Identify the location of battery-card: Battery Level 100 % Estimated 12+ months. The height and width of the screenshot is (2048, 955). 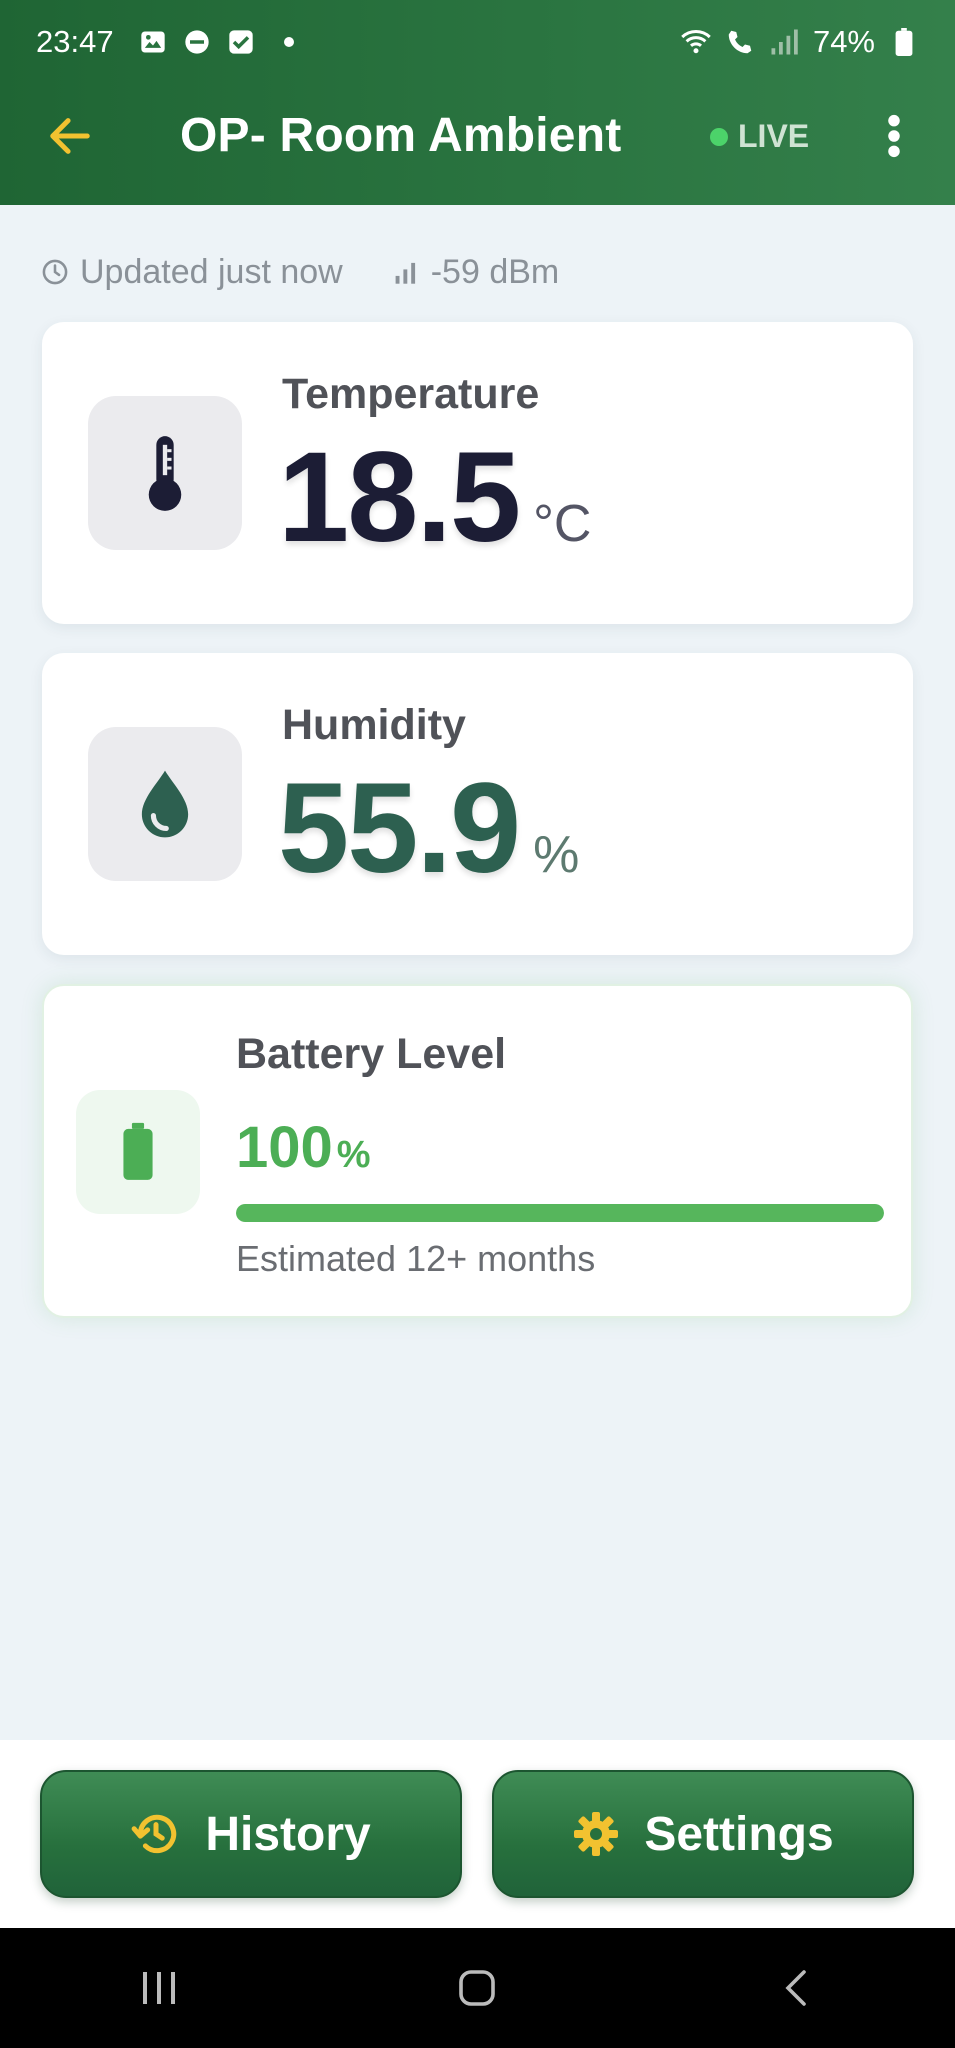
(477, 1151).